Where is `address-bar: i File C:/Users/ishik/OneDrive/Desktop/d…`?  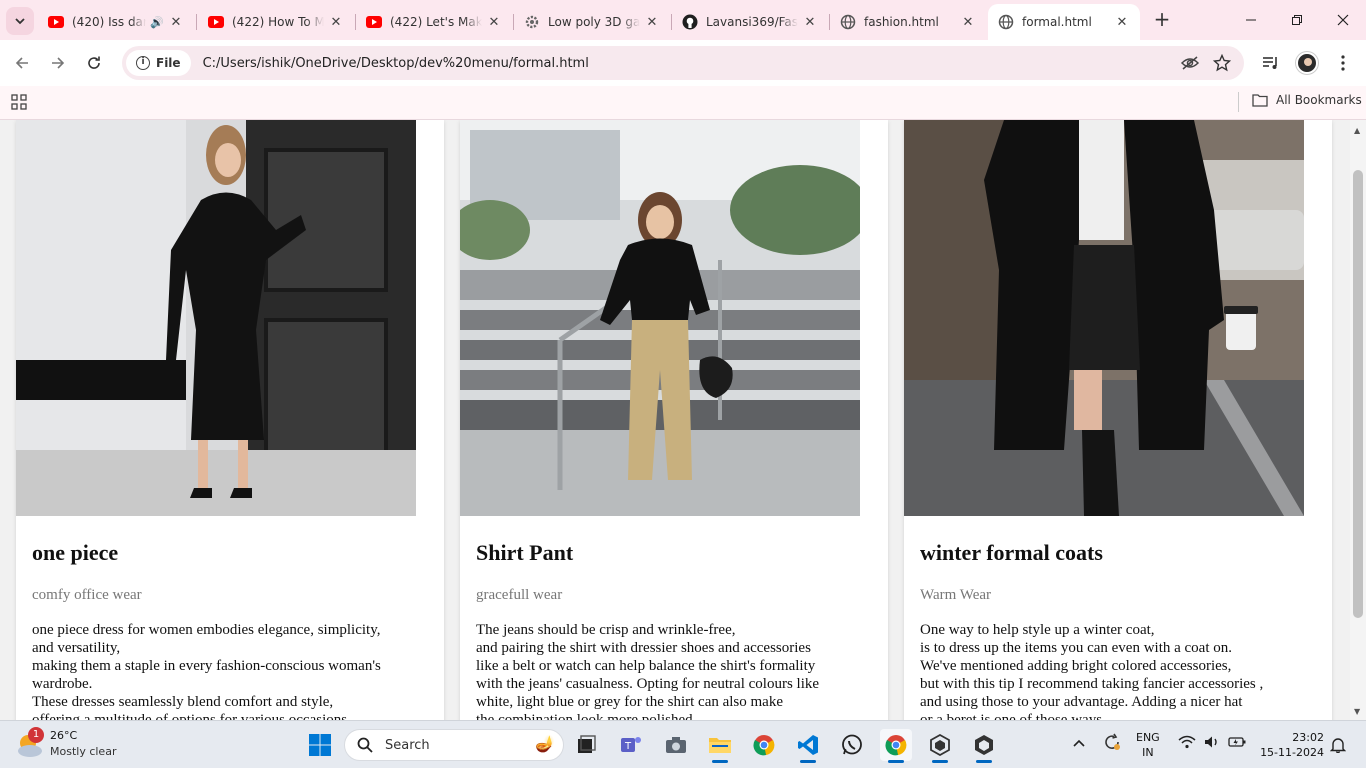 address-bar: i File C:/Users/ishik/OneDrive/Desktop/d… is located at coordinates (683, 63).